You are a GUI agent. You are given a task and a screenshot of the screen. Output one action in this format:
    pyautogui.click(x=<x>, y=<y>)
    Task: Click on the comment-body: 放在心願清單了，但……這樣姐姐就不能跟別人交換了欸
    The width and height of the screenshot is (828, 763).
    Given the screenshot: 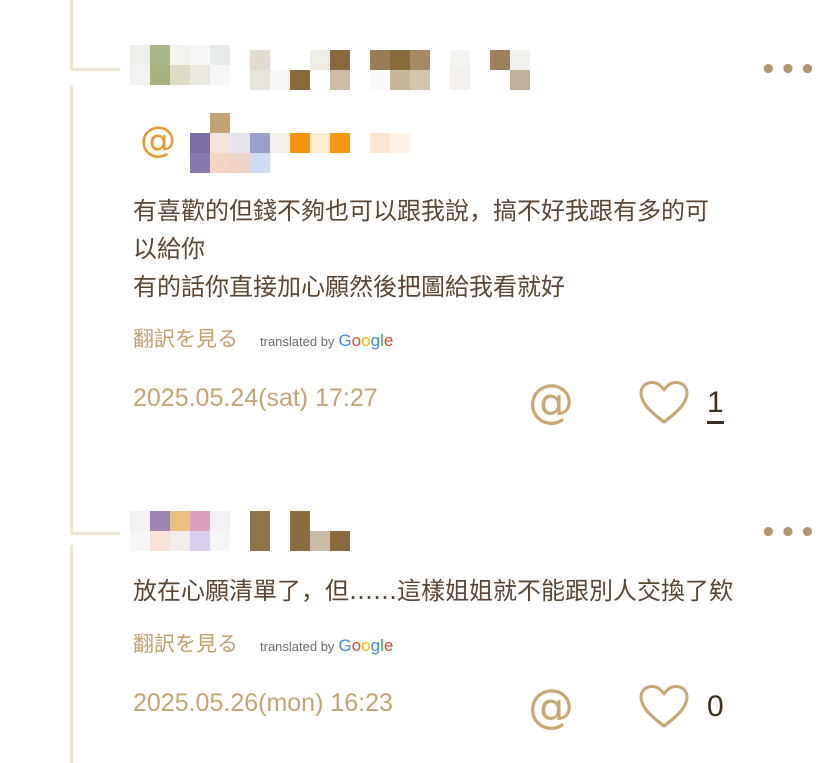 What is the action you would take?
    pyautogui.click(x=468, y=591)
    